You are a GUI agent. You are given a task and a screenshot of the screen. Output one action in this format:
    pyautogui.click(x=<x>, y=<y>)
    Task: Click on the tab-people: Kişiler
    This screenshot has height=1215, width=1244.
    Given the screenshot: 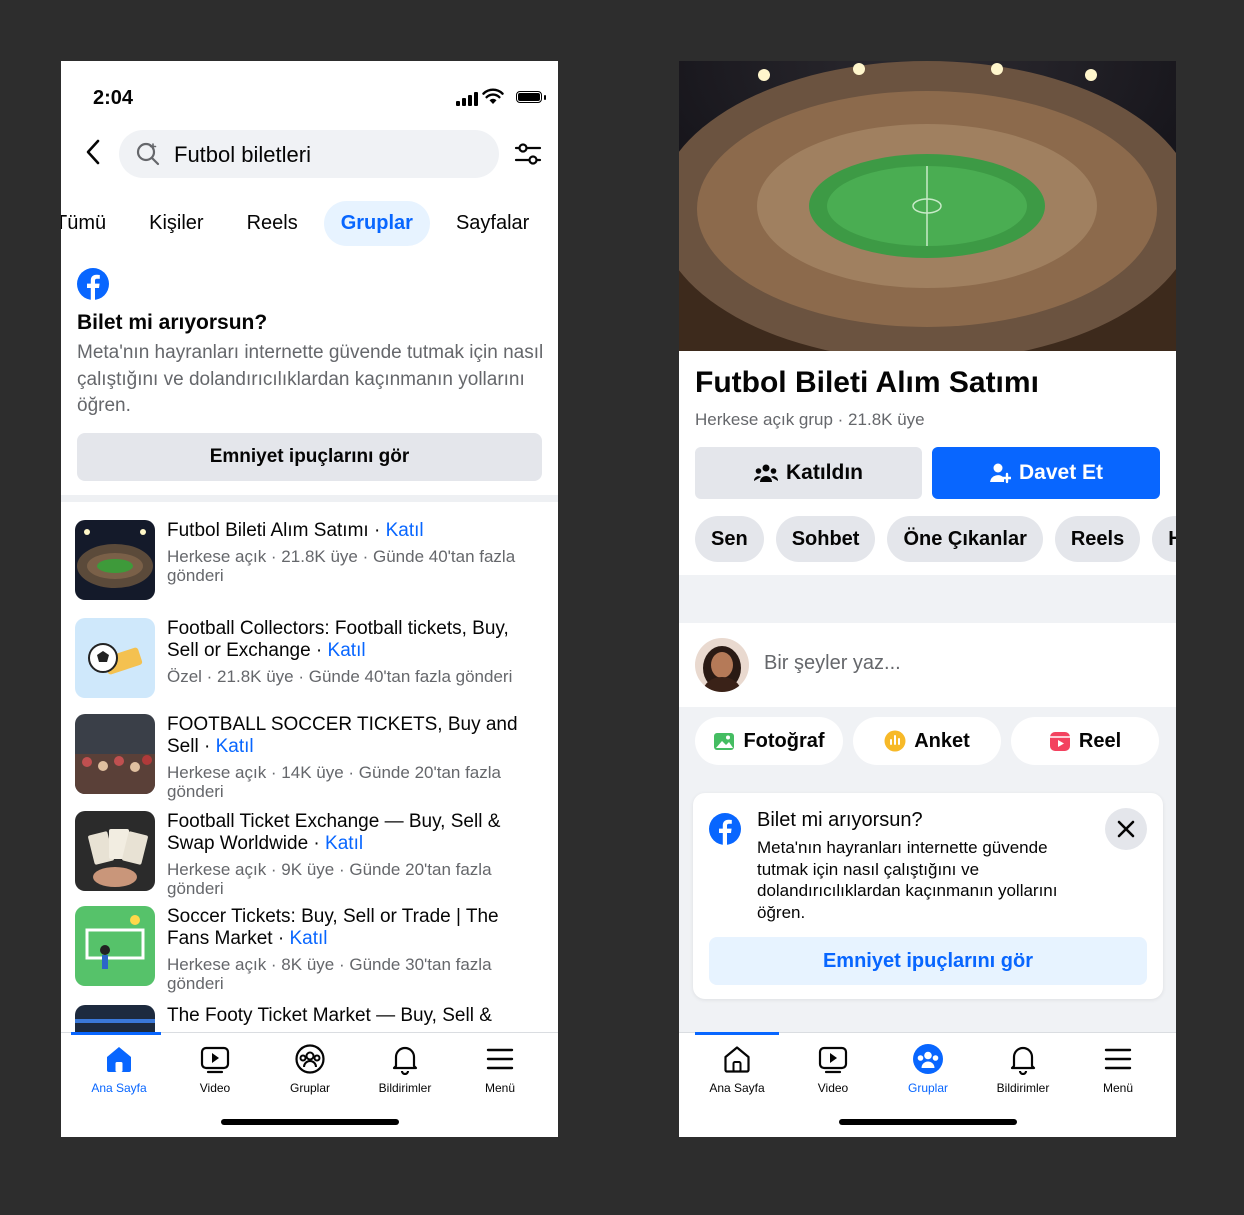 What is the action you would take?
    pyautogui.click(x=176, y=223)
    